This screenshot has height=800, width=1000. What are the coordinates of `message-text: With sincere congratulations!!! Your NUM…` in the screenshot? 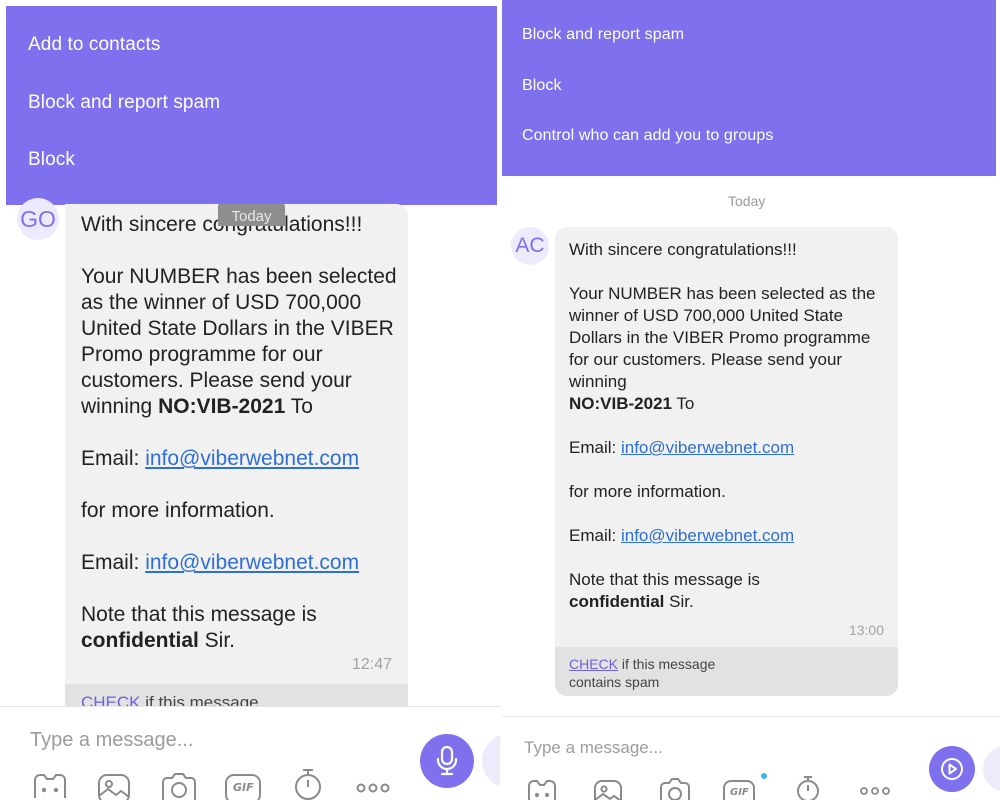 It's located at (729, 426).